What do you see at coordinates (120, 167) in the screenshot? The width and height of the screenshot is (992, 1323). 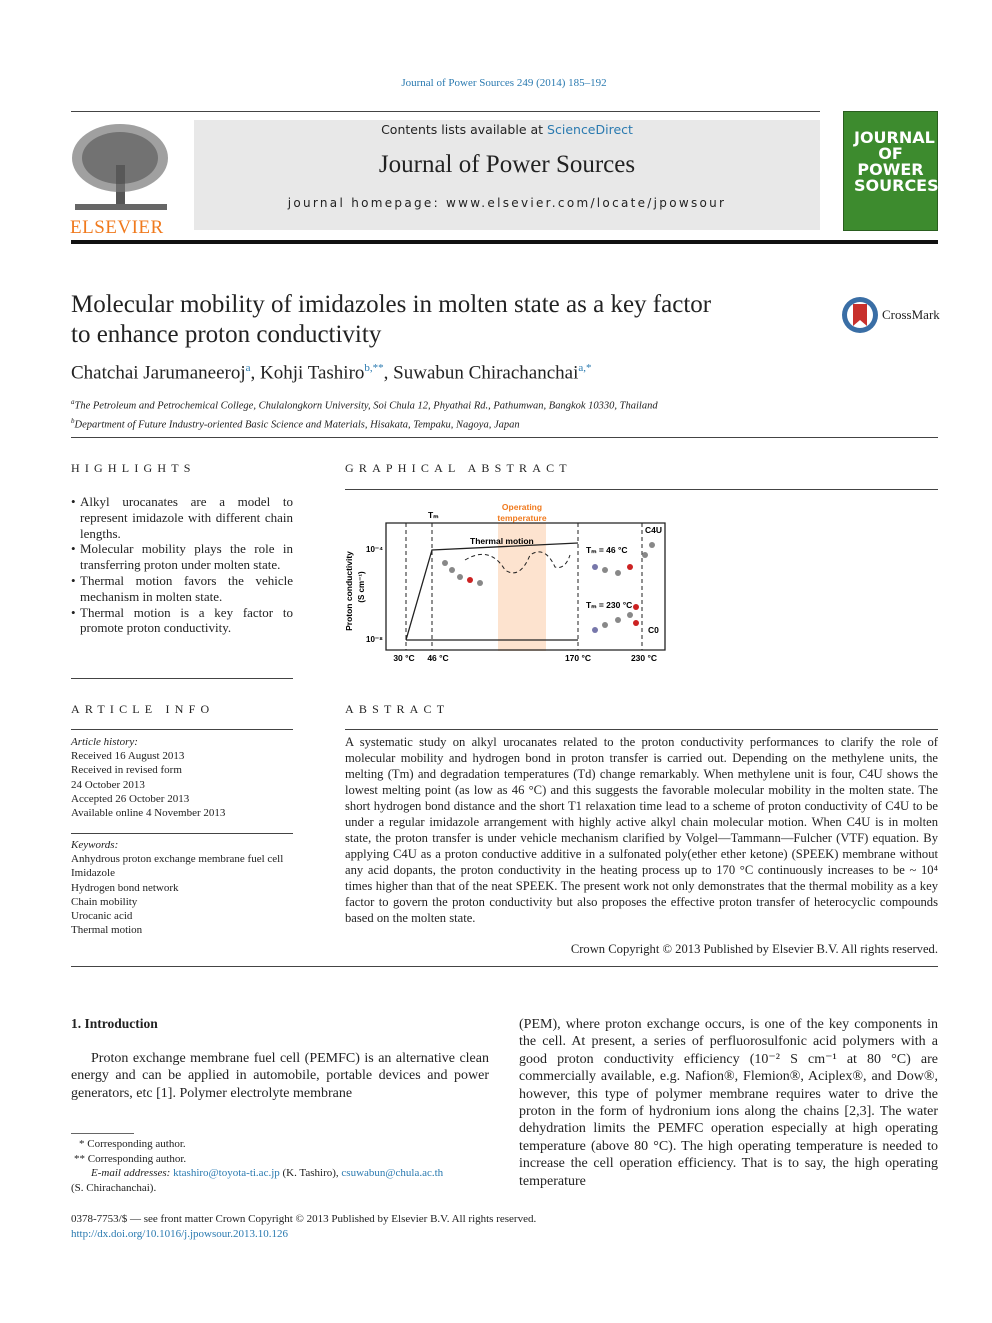 I see `elsevier-tree-icon` at bounding box center [120, 167].